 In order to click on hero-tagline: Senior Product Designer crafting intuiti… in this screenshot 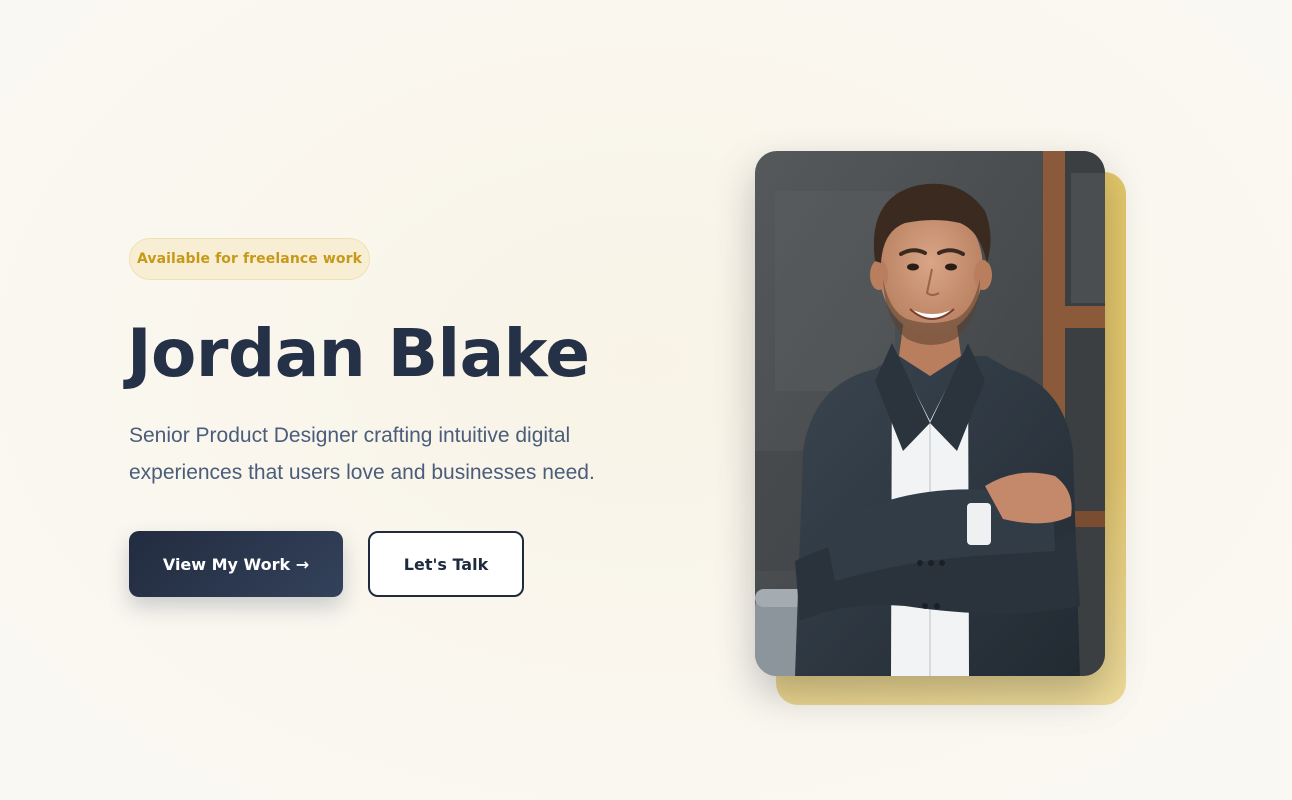, I will do `click(362, 454)`.